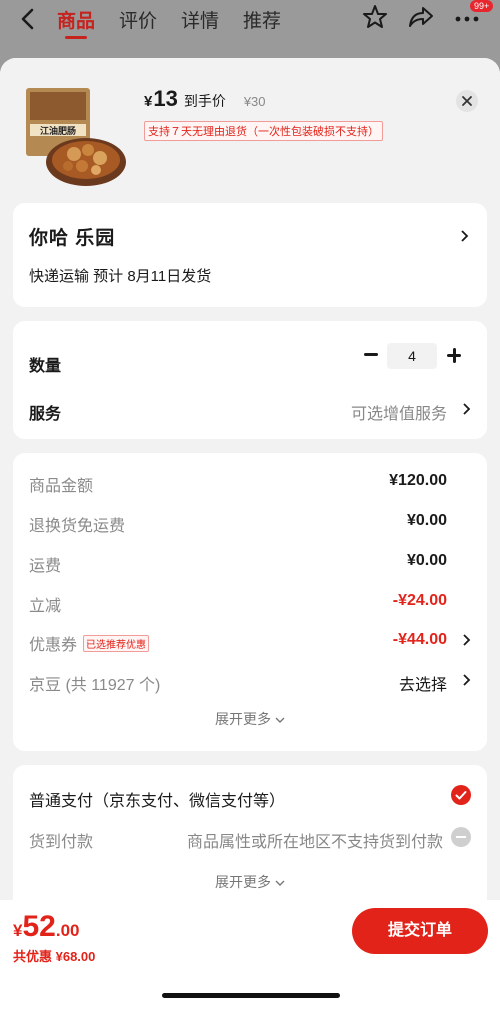  I want to click on original-price: ¥30, so click(254, 101).